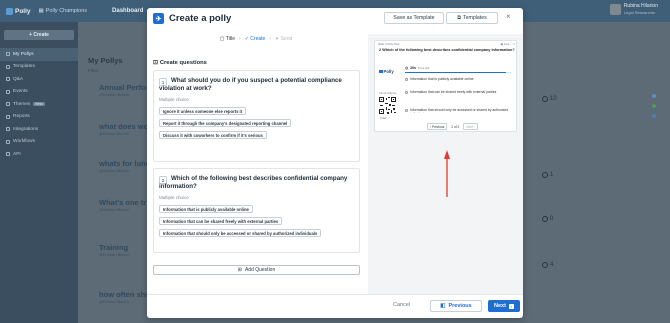 This screenshot has height=323, width=670. What do you see at coordinates (552, 265) in the screenshot?
I see `response-count-value: 4` at bounding box center [552, 265].